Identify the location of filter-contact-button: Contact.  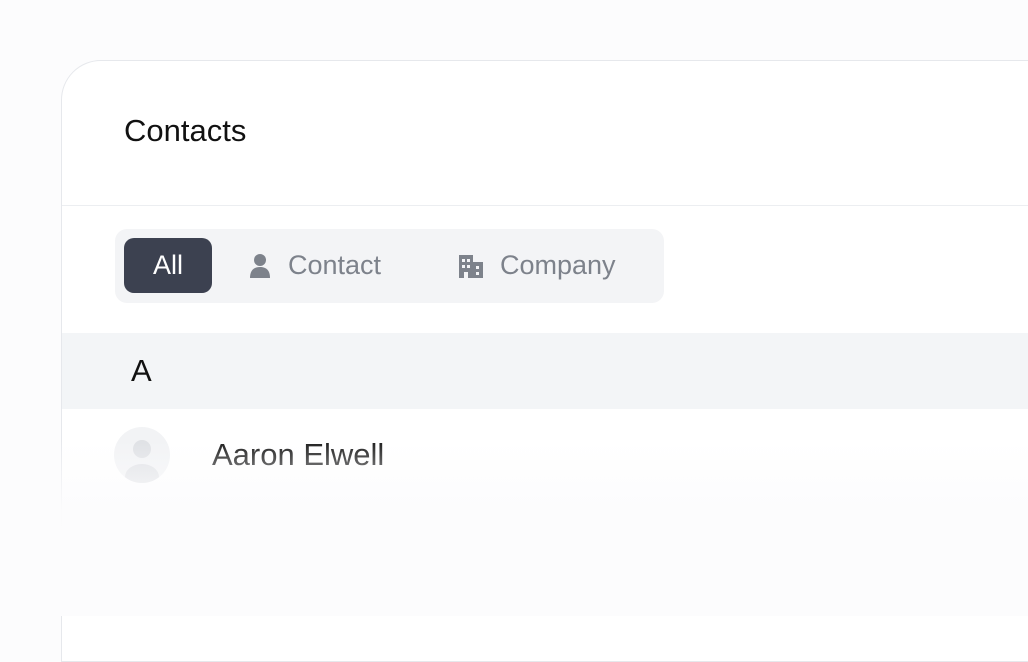
(315, 265).